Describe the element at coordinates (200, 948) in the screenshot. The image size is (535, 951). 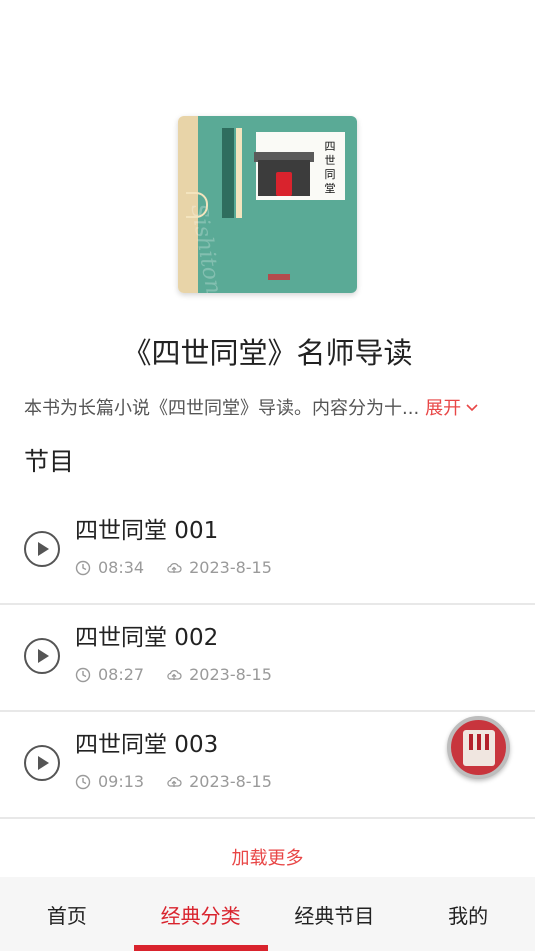
I see `active-tab-indicator` at that location.